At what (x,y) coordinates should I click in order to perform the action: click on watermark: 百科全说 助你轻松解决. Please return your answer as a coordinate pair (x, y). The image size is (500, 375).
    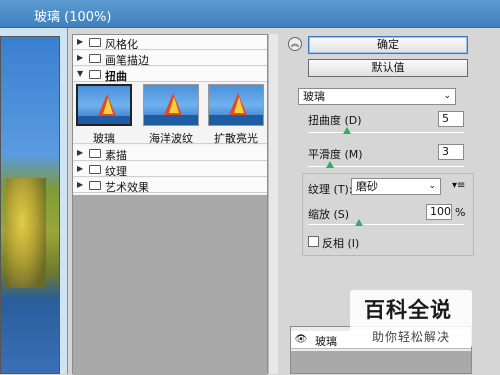
    Looking at the image, I should click on (411, 319).